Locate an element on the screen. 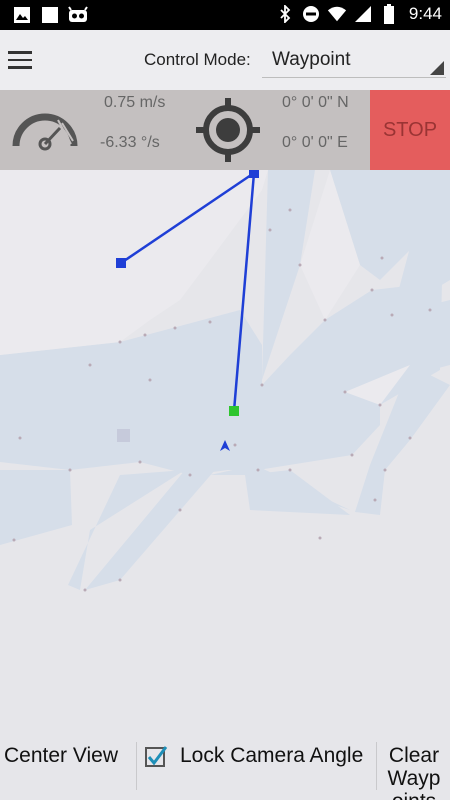 The image size is (450, 800). lock-camera-label: Lock Camera Angle is located at coordinates (271, 756).